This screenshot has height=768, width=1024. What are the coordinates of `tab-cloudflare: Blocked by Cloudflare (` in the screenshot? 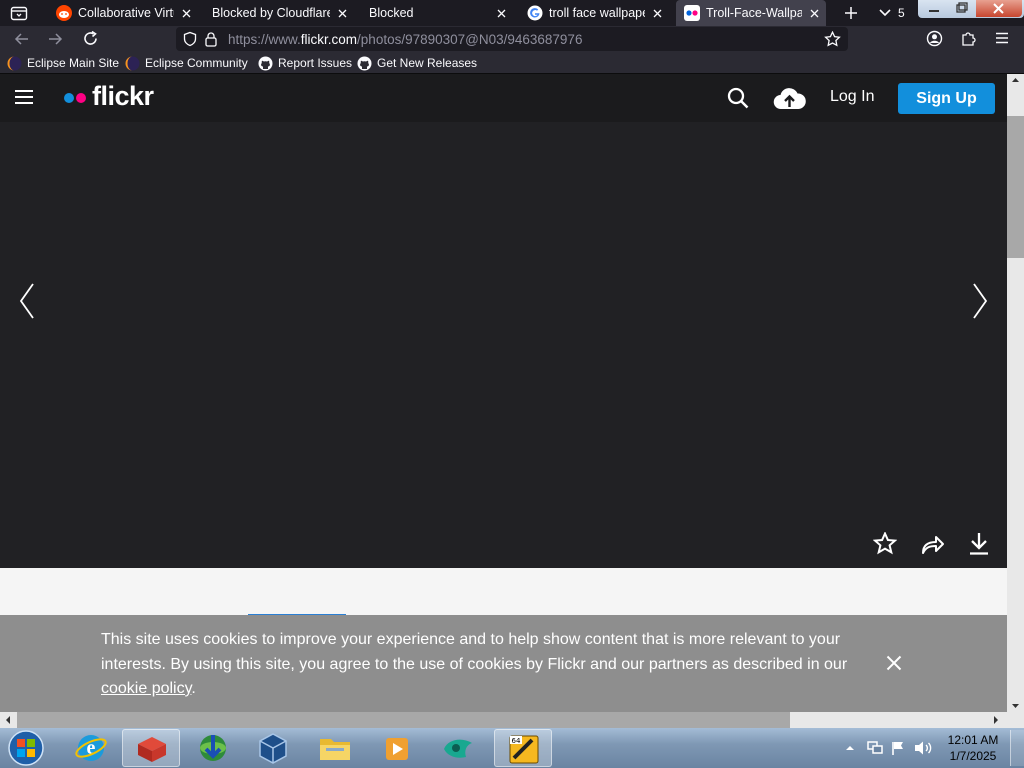 It's located at (281, 13).